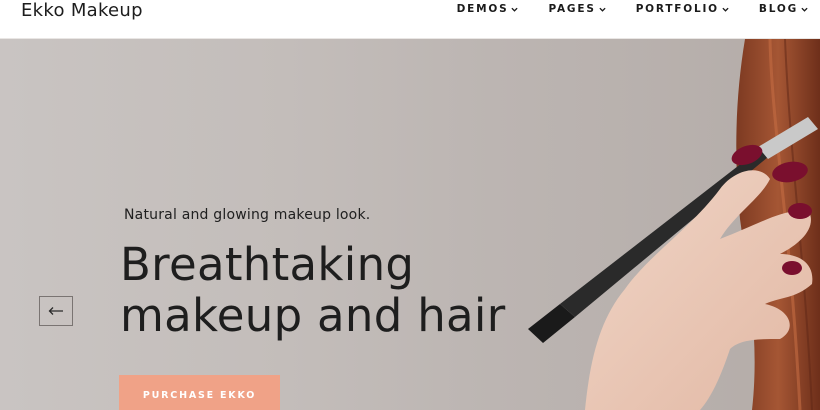 The height and width of the screenshot is (410, 820). What do you see at coordinates (247, 215) in the screenshot?
I see `hero-subtitle: Natural and glowing makeup look.` at bounding box center [247, 215].